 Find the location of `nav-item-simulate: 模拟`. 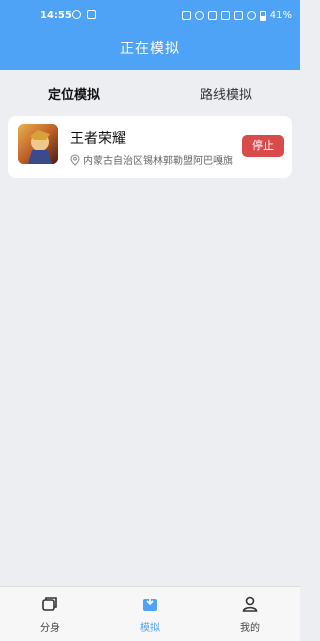

nav-item-simulate: 模拟 is located at coordinates (150, 614).